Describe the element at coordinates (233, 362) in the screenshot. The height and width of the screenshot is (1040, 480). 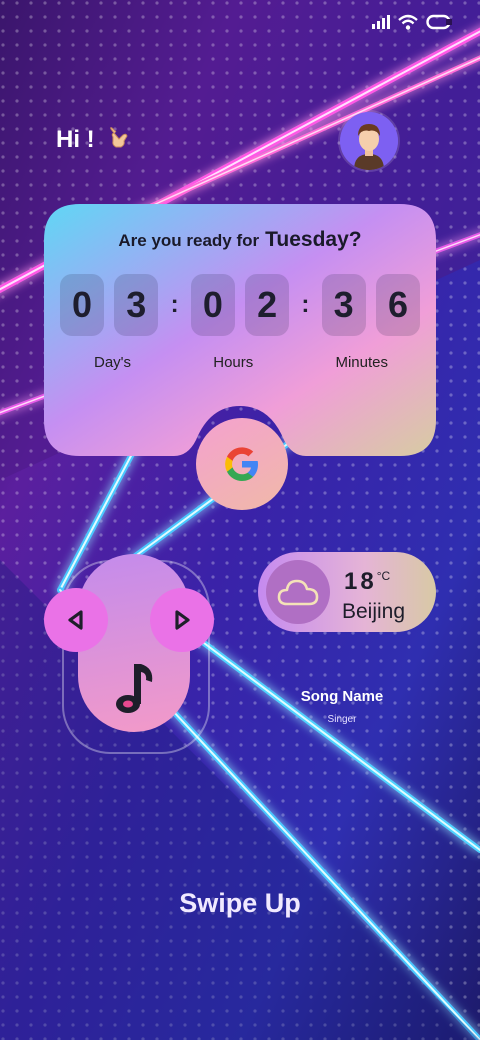
I see `unit-hours: Hours` at that location.